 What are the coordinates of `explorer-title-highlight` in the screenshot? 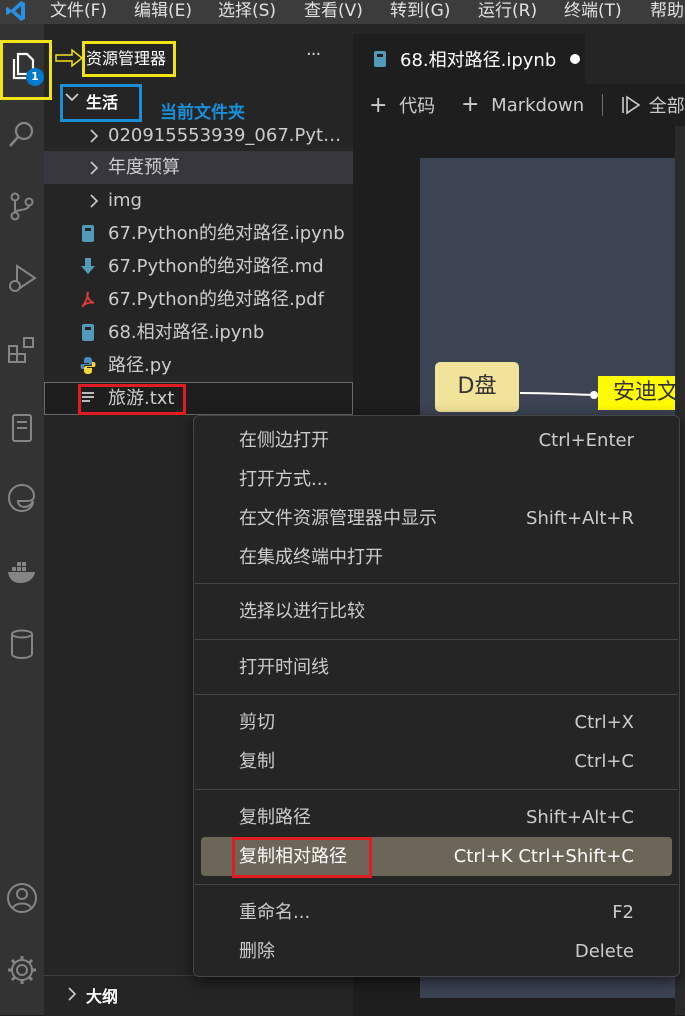 It's located at (129, 59).